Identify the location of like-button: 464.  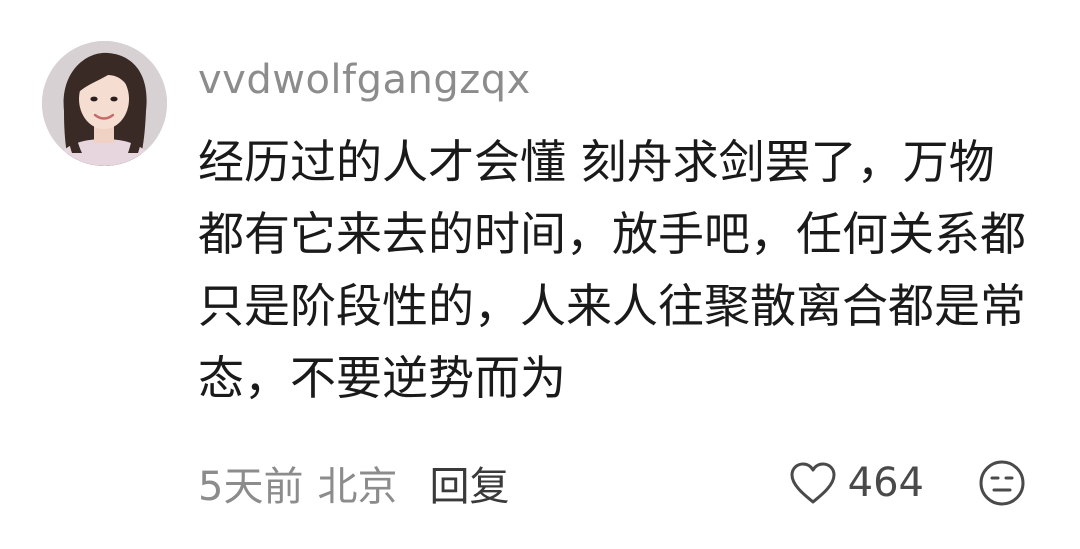
(856, 483).